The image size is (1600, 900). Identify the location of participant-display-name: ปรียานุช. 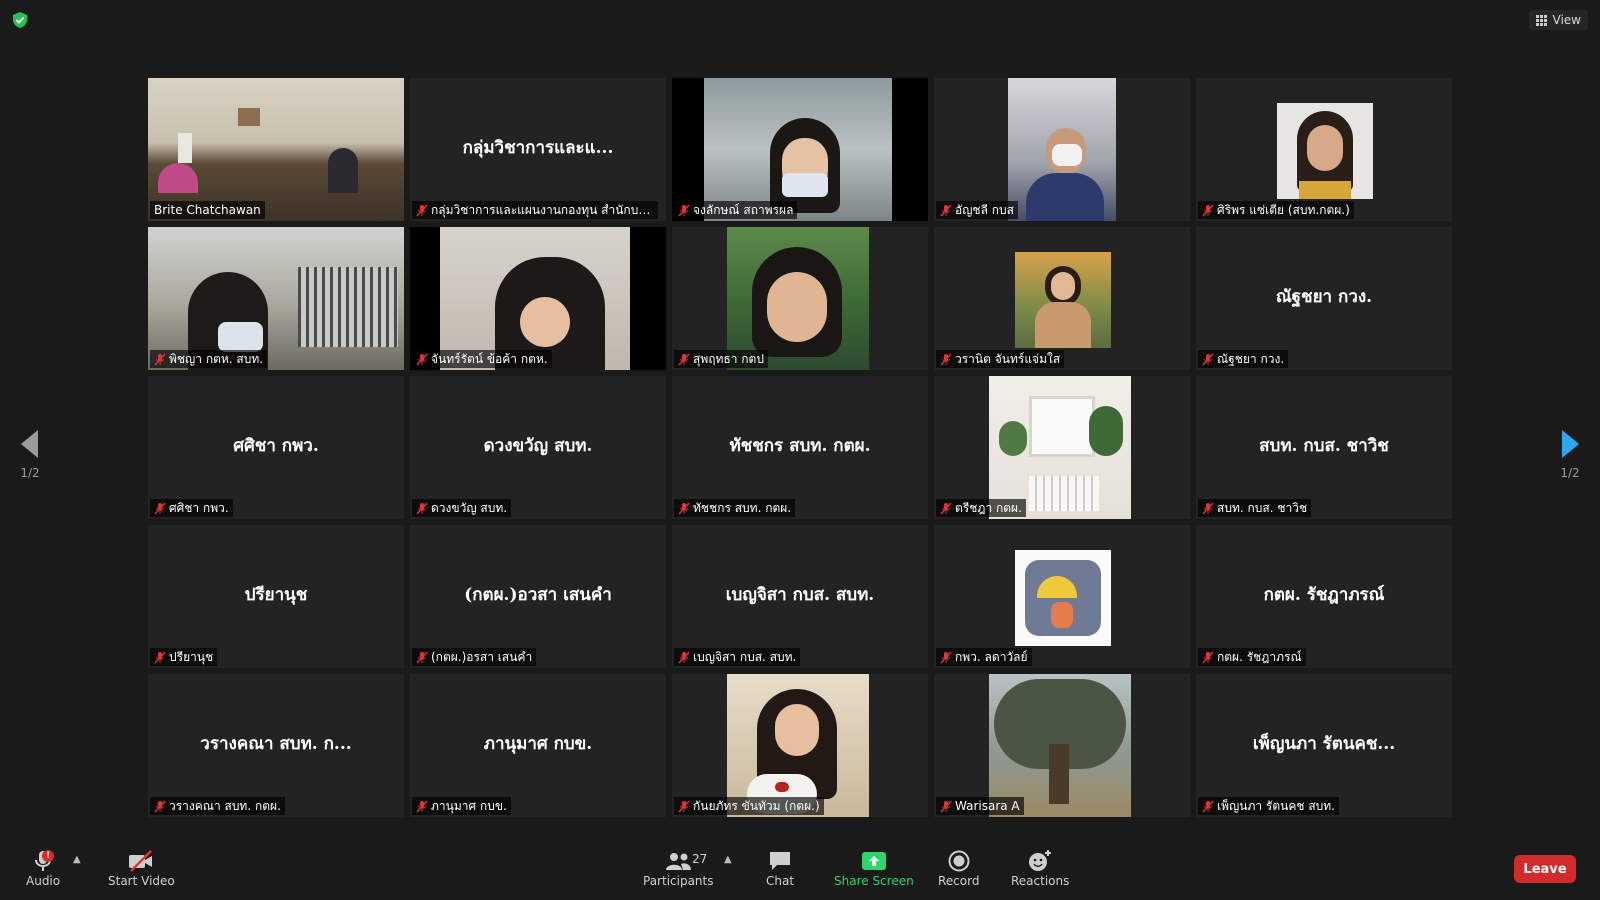
(276, 594).